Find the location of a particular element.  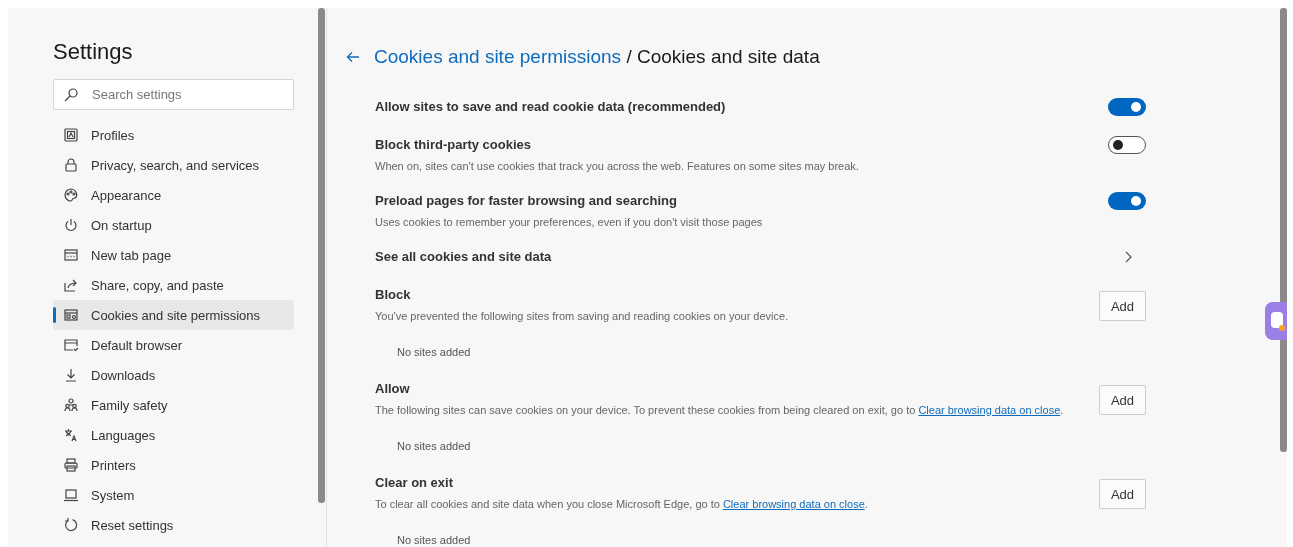

printer-icon is located at coordinates (71, 465).